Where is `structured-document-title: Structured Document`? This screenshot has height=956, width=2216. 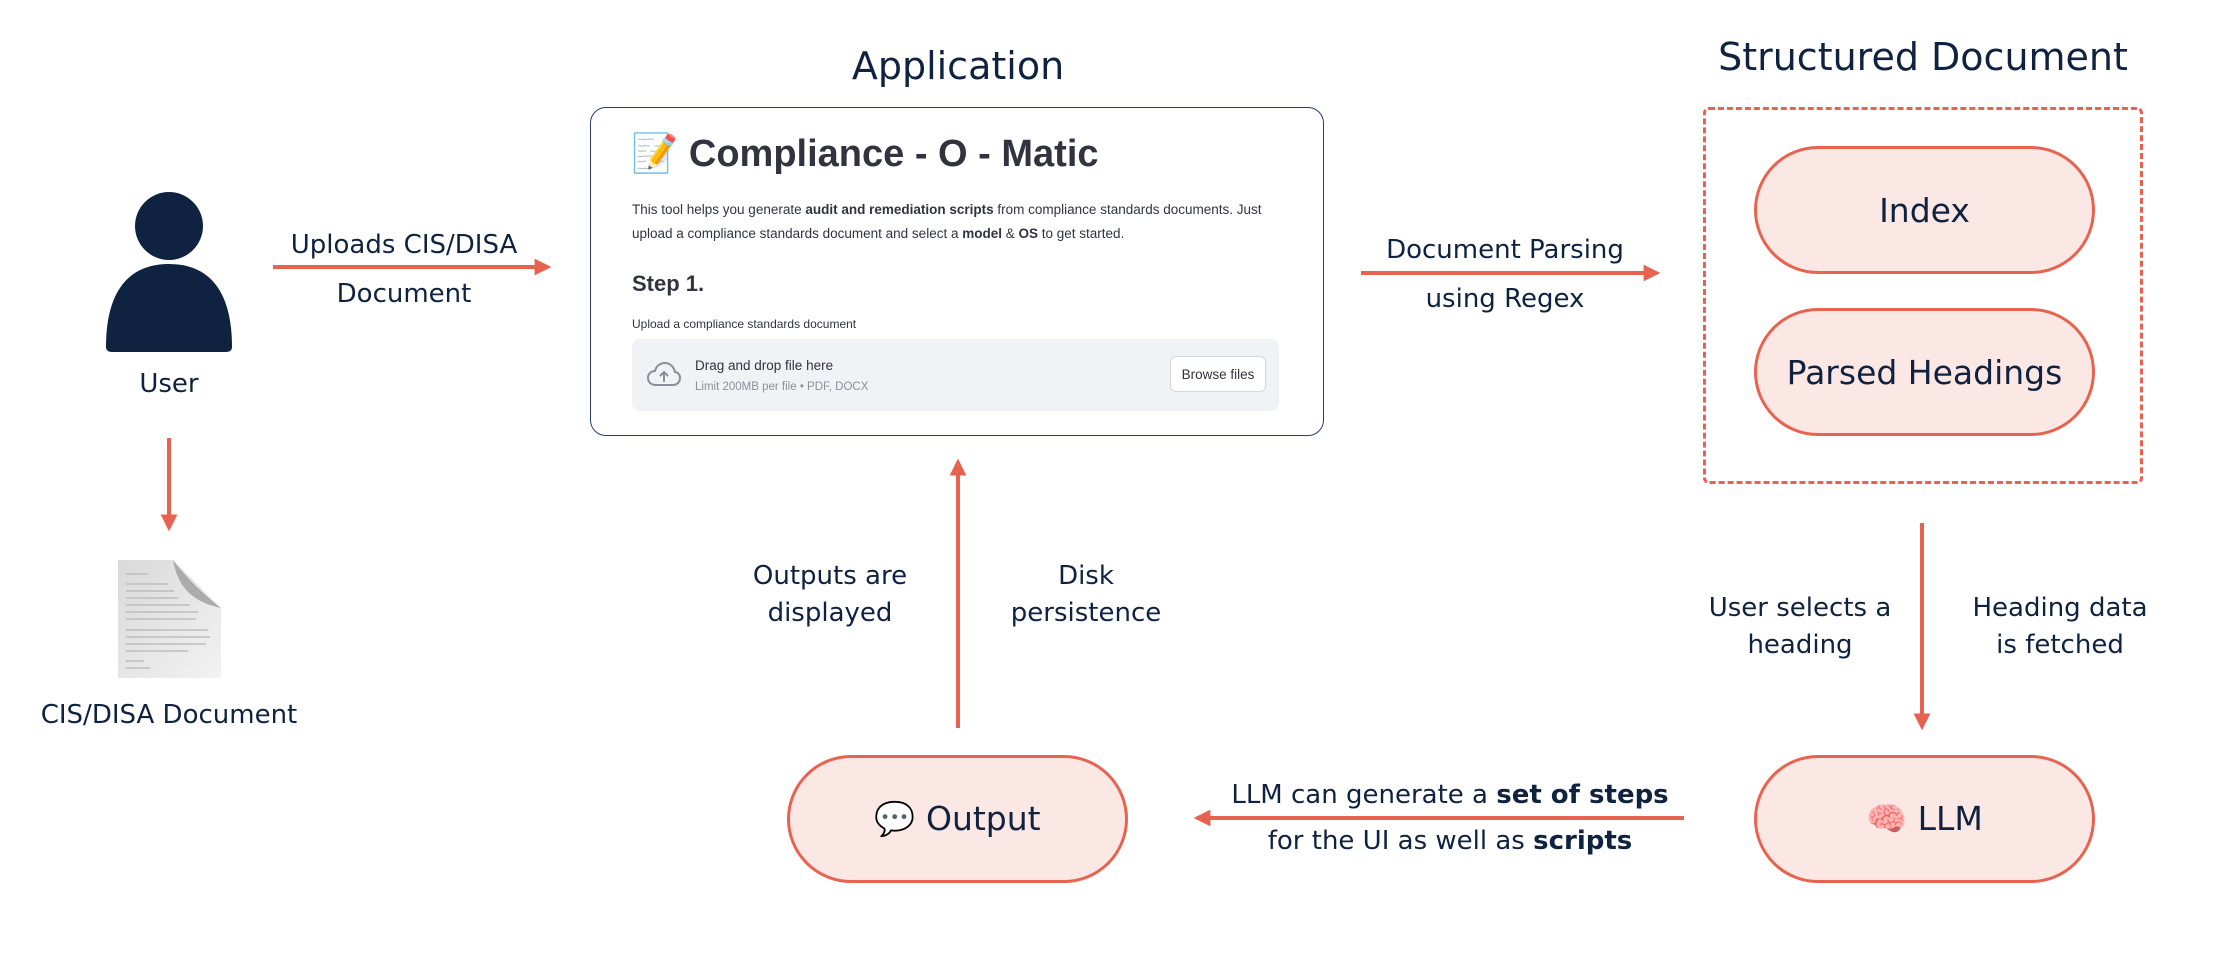
structured-document-title: Structured Document is located at coordinates (1923, 57).